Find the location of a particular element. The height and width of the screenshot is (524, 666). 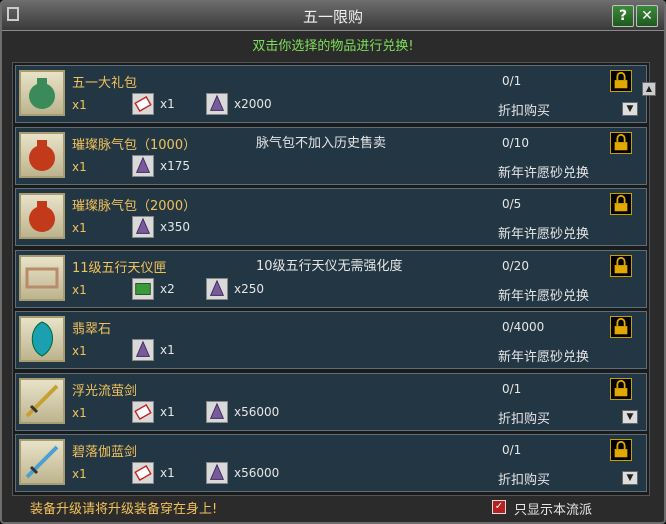

item-name: 璀璨脉气包（1000） is located at coordinates (134, 145).